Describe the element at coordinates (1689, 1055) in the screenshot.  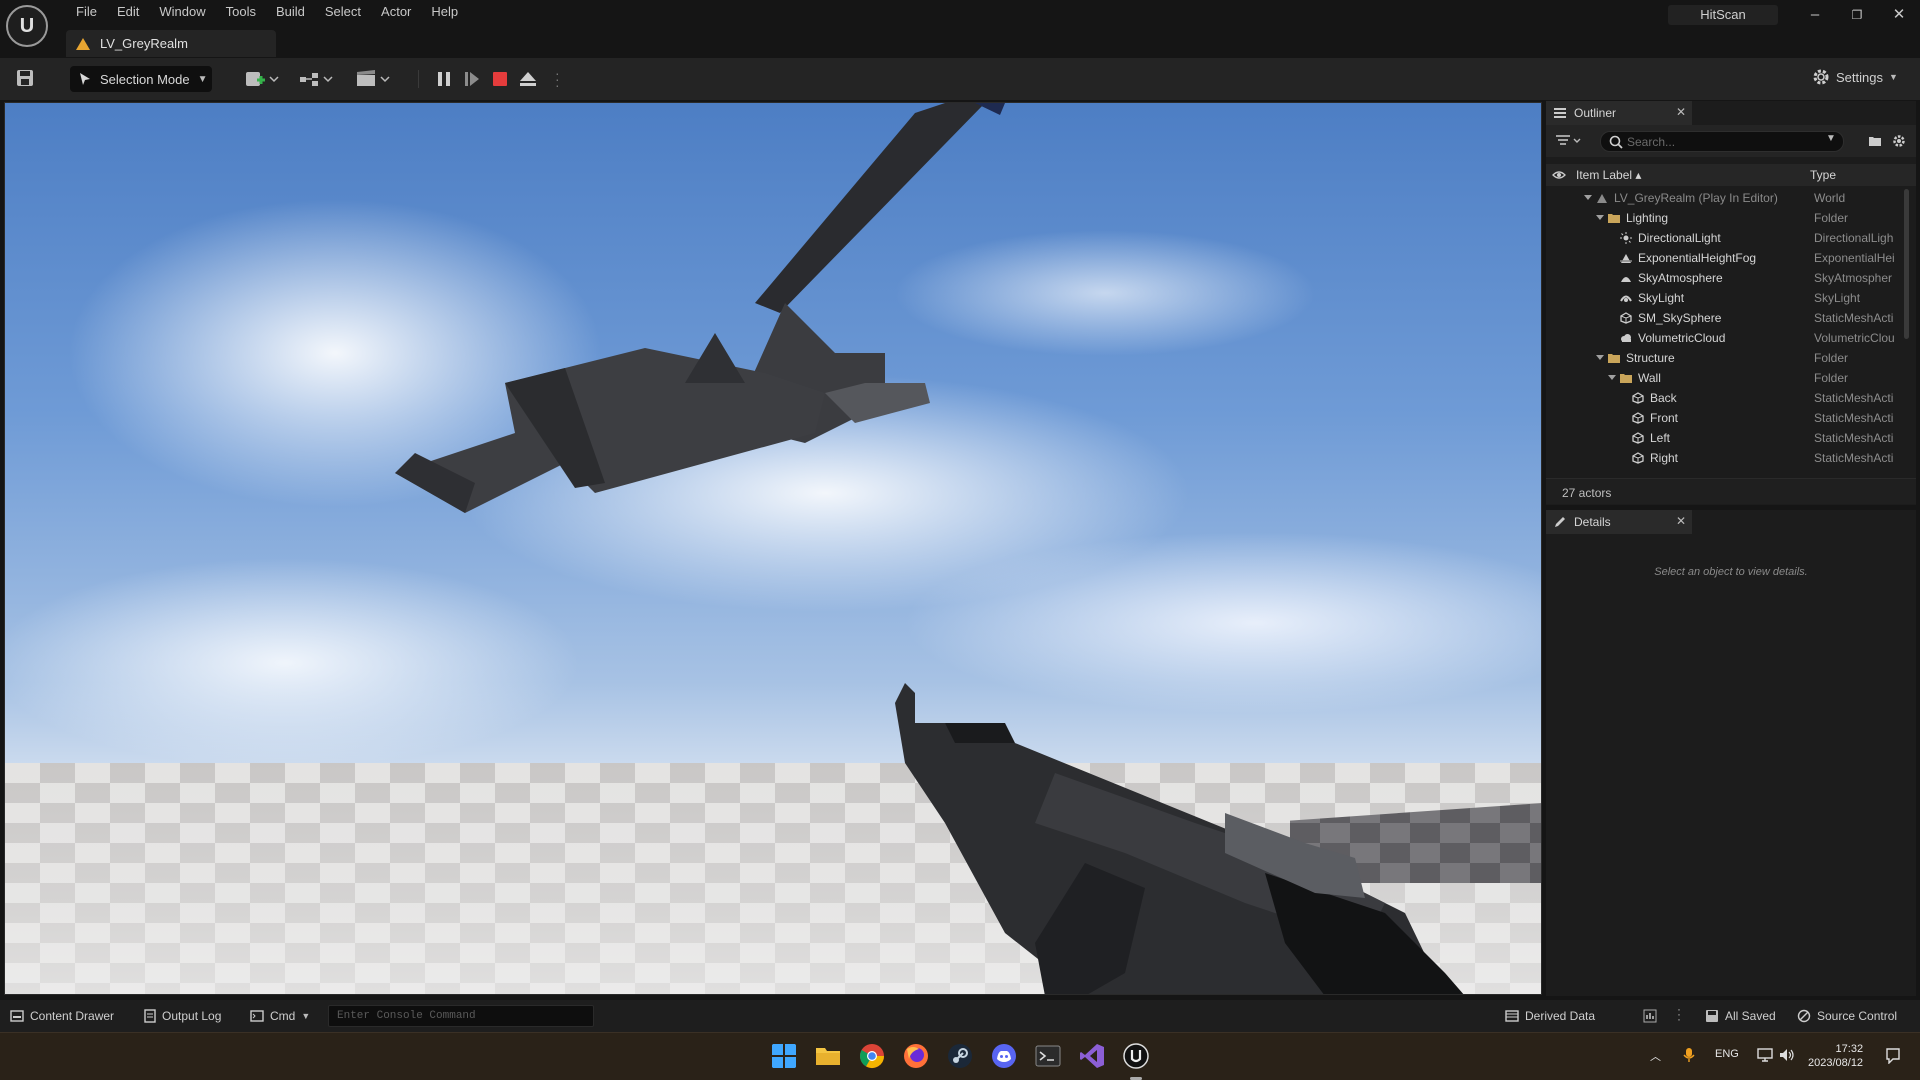
I see `microphone-icon` at that location.